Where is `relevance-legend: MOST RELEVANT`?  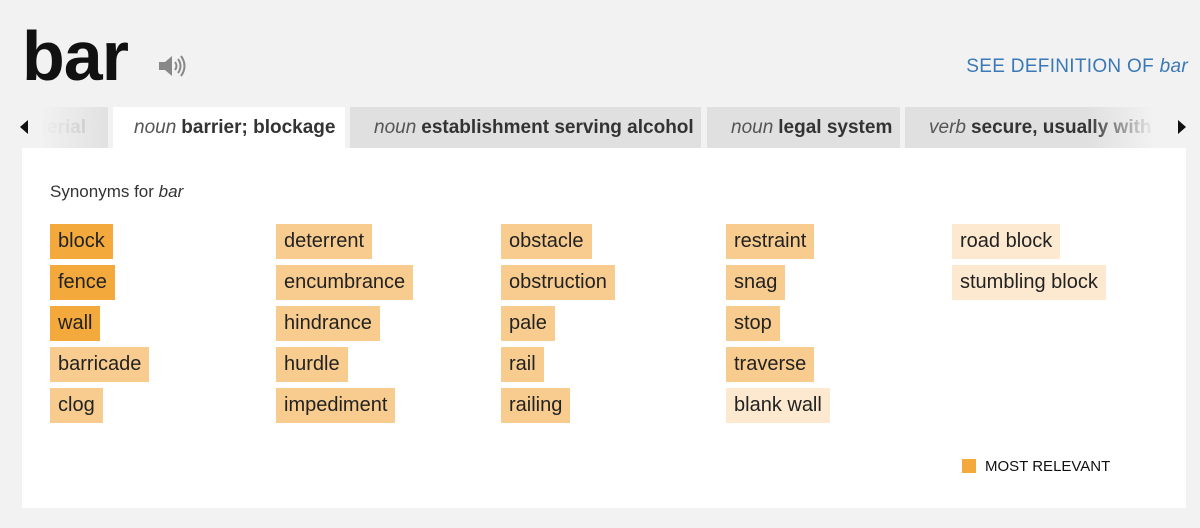
relevance-legend: MOST RELEVANT is located at coordinates (1036, 467).